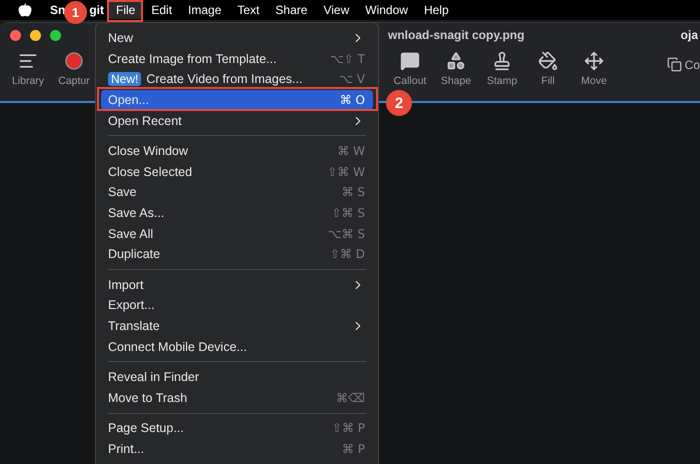 The height and width of the screenshot is (464, 700). I want to click on menu-bar-item: Text, so click(248, 10).